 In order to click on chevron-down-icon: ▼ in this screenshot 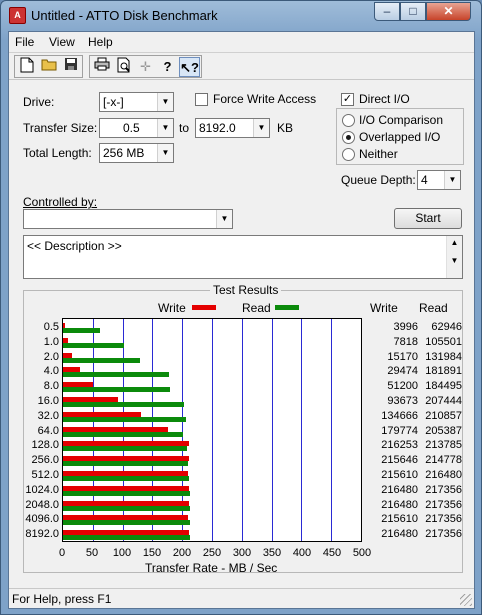, I will do `click(165, 153)`.